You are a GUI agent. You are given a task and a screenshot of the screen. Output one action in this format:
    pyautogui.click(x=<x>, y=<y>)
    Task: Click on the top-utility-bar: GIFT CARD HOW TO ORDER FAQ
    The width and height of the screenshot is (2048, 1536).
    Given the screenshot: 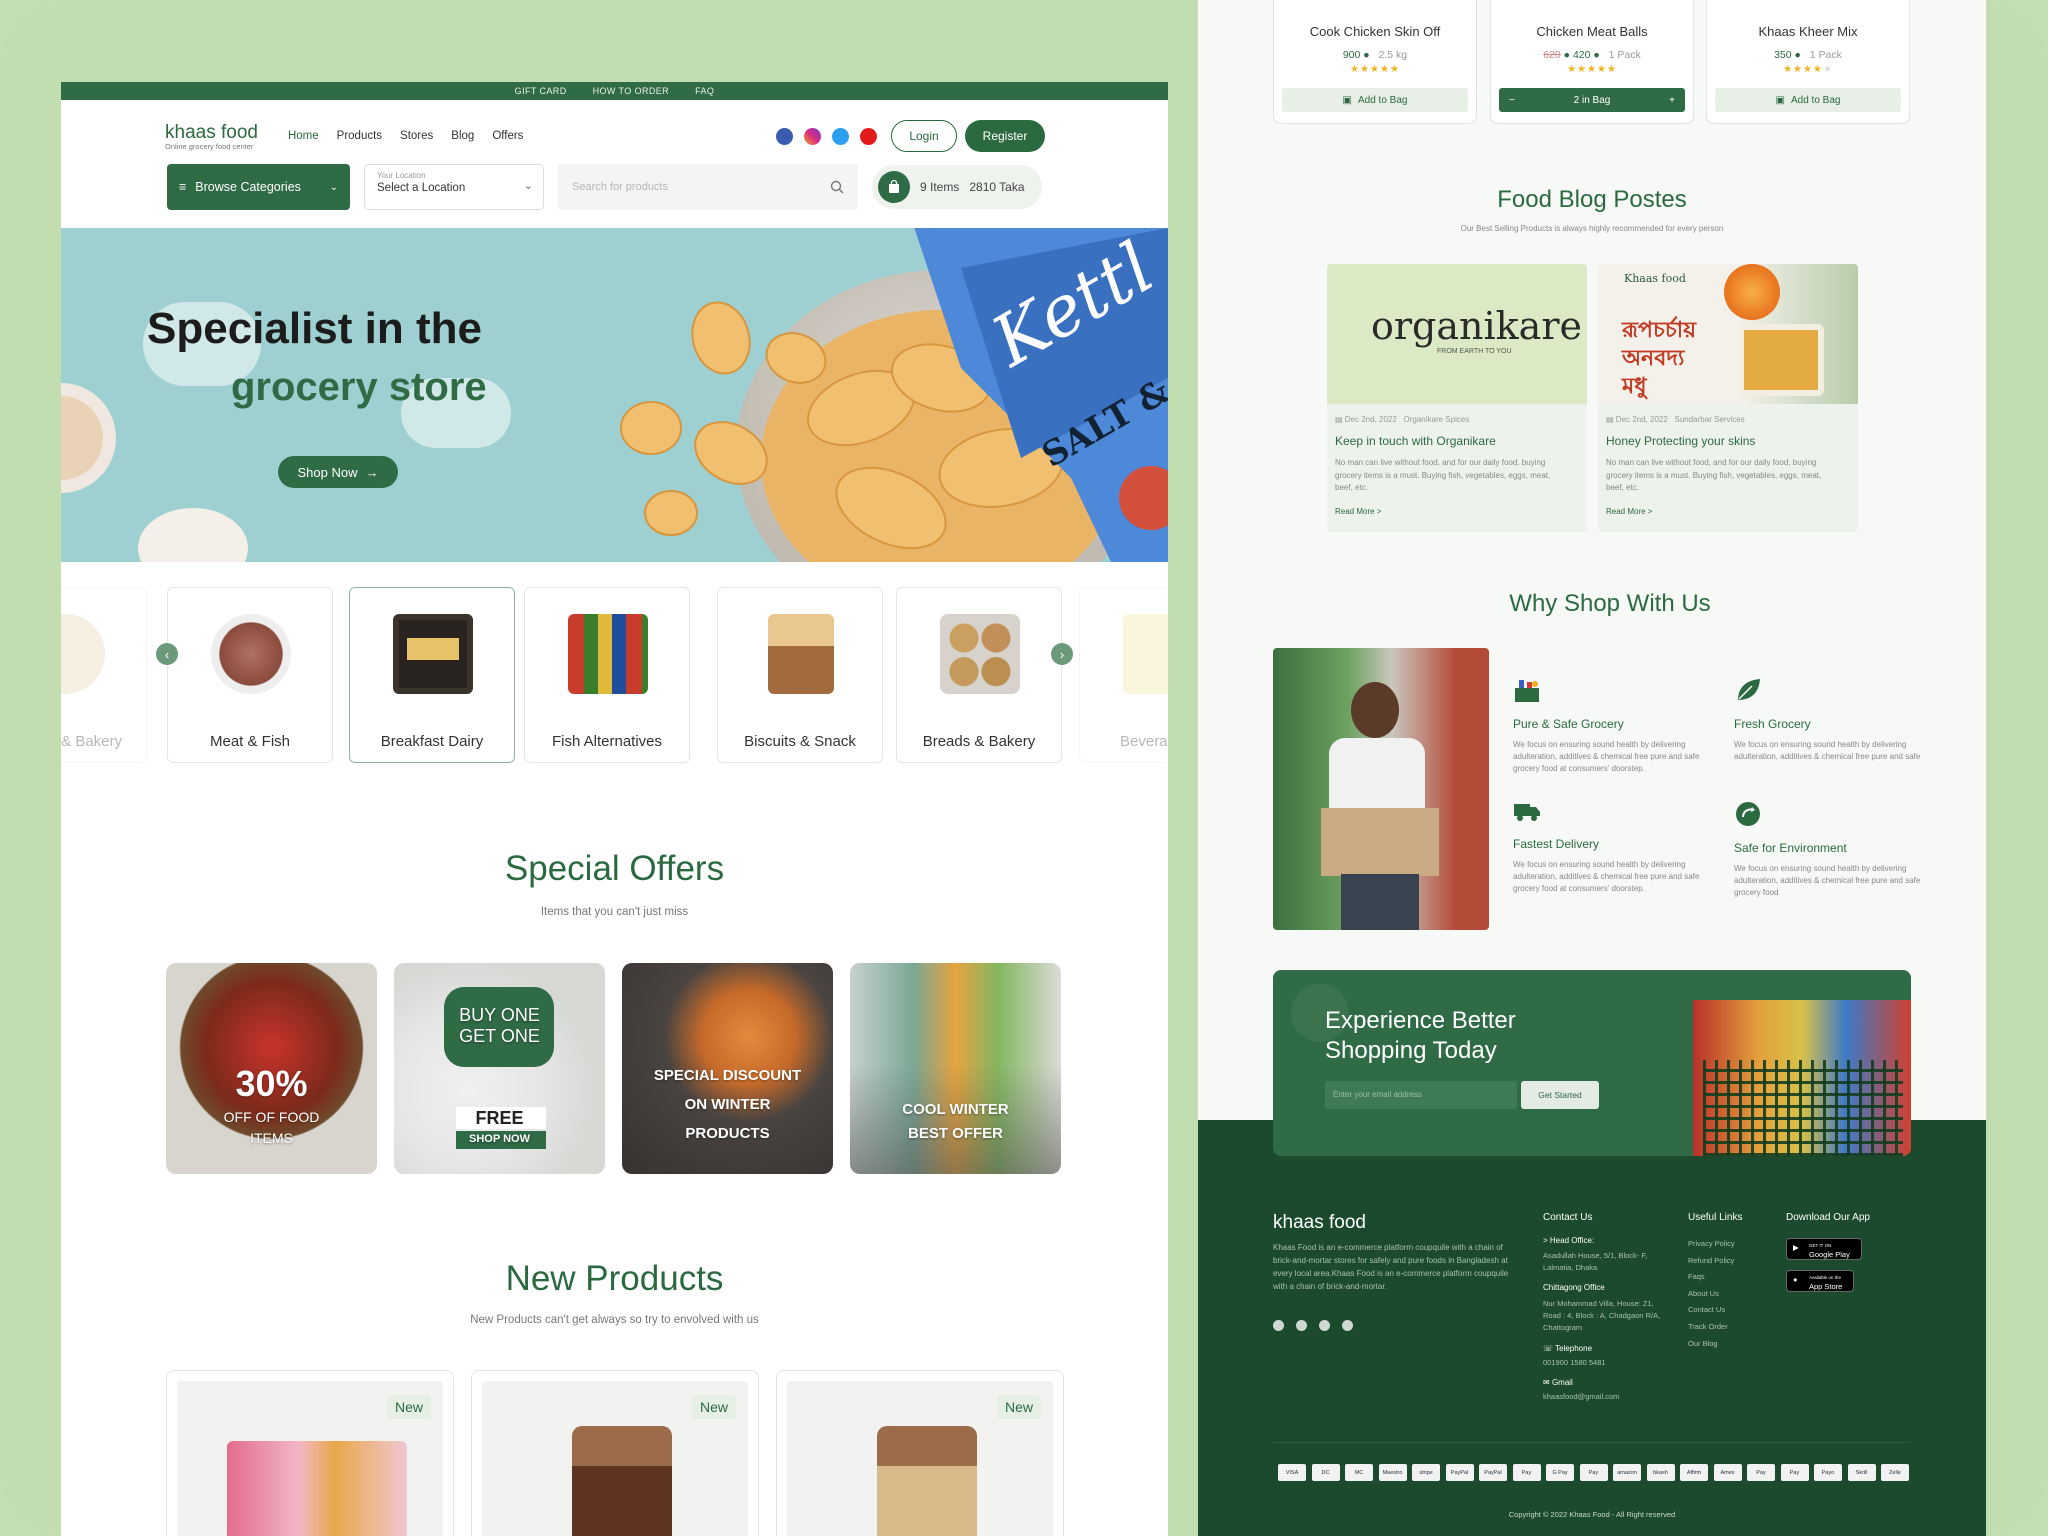 What is the action you would take?
    pyautogui.click(x=614, y=91)
    